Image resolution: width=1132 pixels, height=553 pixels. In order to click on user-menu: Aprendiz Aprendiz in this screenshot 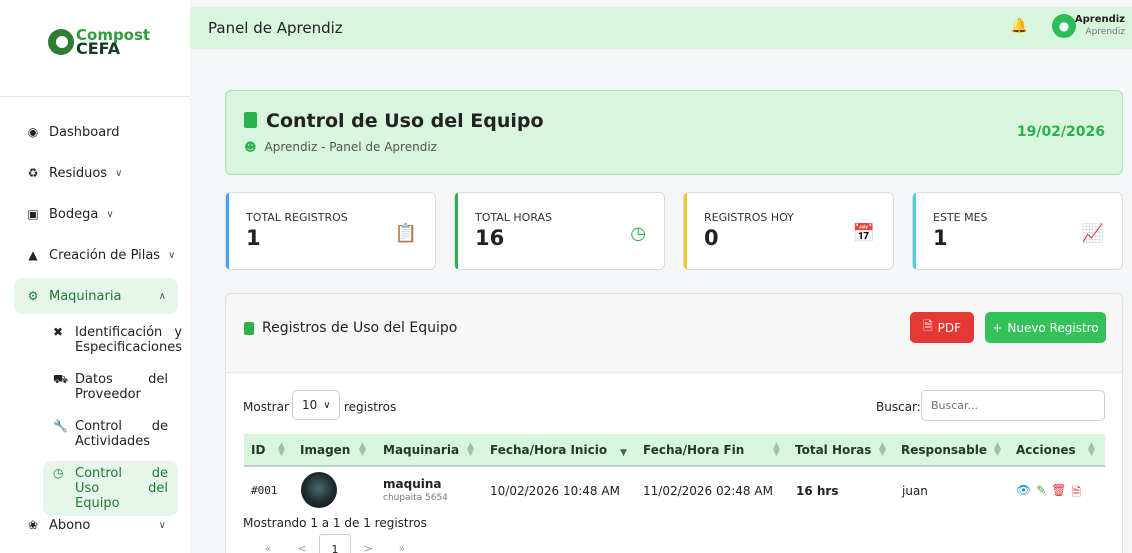, I will do `click(1100, 26)`.